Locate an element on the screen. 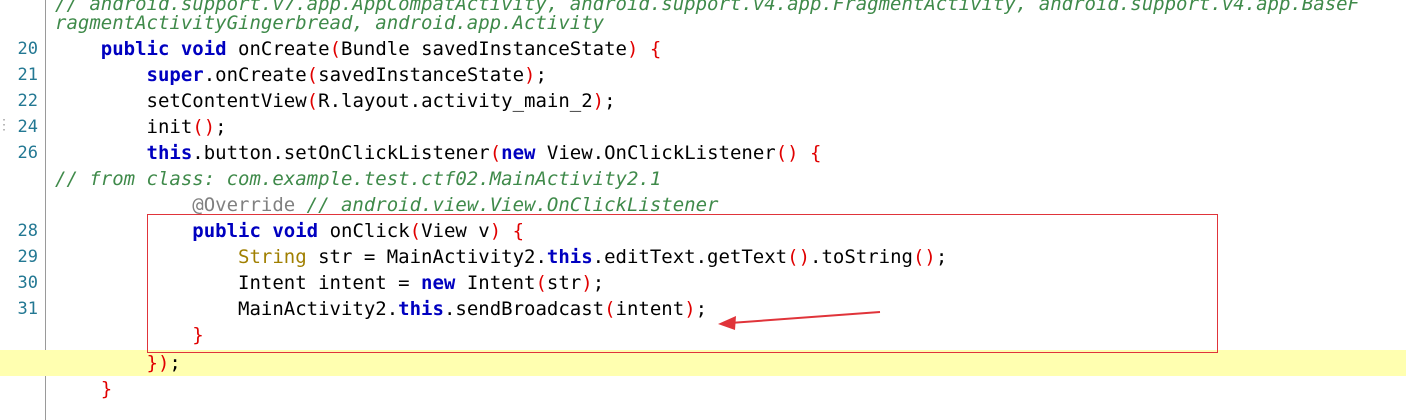  line-number: 24 is located at coordinates (27, 127).